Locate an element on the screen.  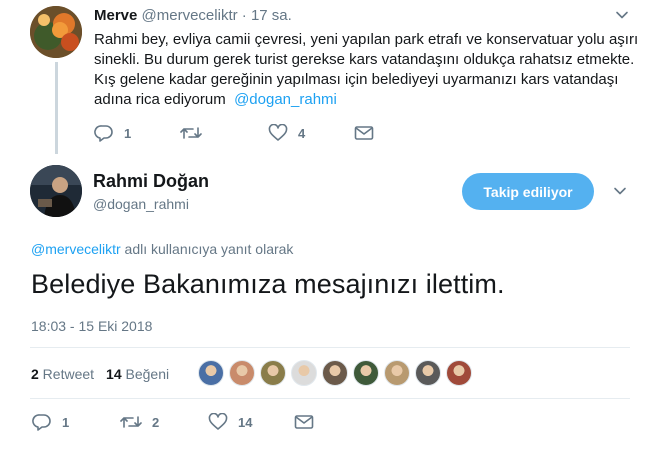
parent-tweet-actions: 1 4 is located at coordinates (234, 133).